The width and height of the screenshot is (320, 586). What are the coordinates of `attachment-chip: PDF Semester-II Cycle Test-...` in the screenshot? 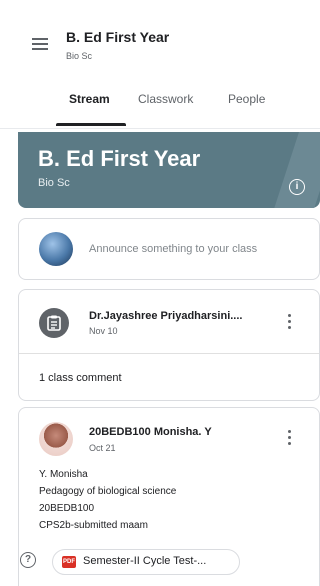 It's located at (146, 562).